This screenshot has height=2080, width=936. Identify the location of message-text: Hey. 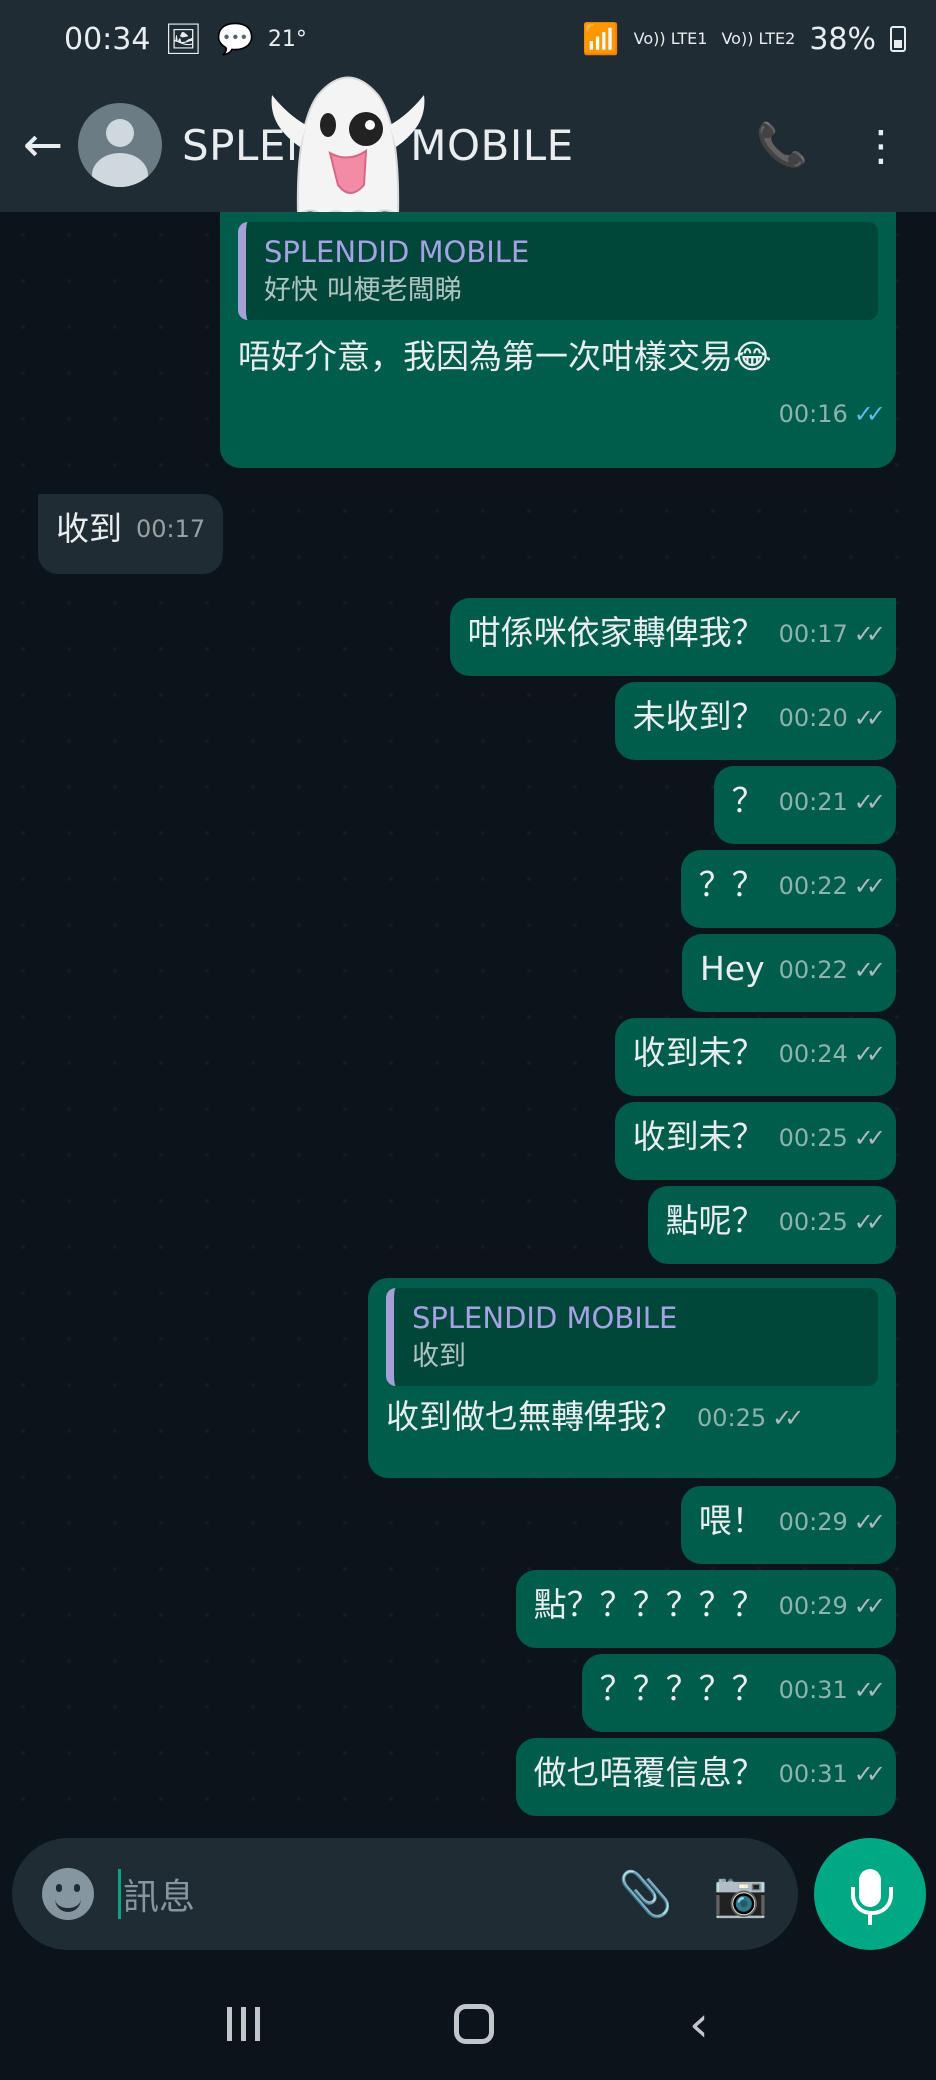
(732, 968).